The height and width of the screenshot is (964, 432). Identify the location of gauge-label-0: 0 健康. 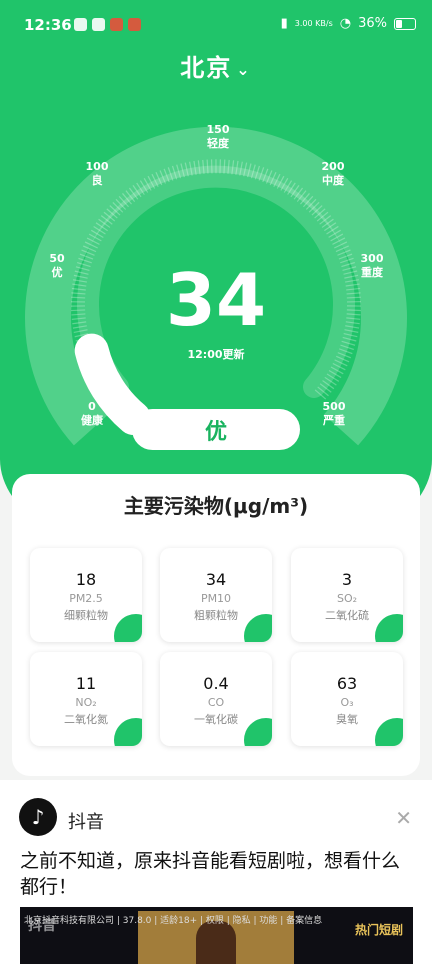
(92, 414).